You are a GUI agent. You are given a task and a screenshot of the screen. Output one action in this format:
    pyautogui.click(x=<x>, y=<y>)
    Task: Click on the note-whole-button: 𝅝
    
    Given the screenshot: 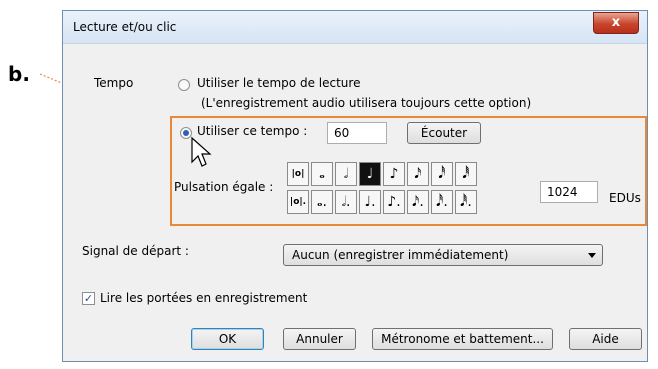 What is the action you would take?
    pyautogui.click(x=322, y=174)
    